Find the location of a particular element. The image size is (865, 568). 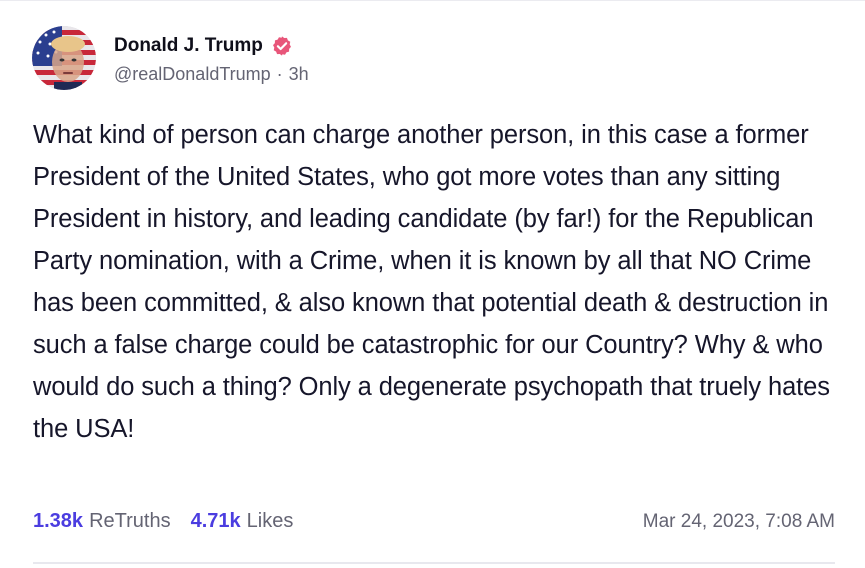

avatar is located at coordinates (64, 58).